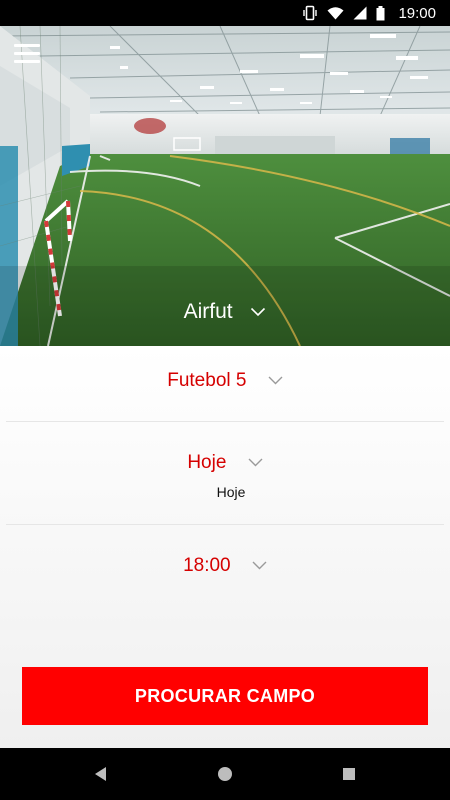 Image resolution: width=450 pixels, height=800 pixels. Describe the element at coordinates (360, 13) in the screenshot. I see `signal-icon` at that location.